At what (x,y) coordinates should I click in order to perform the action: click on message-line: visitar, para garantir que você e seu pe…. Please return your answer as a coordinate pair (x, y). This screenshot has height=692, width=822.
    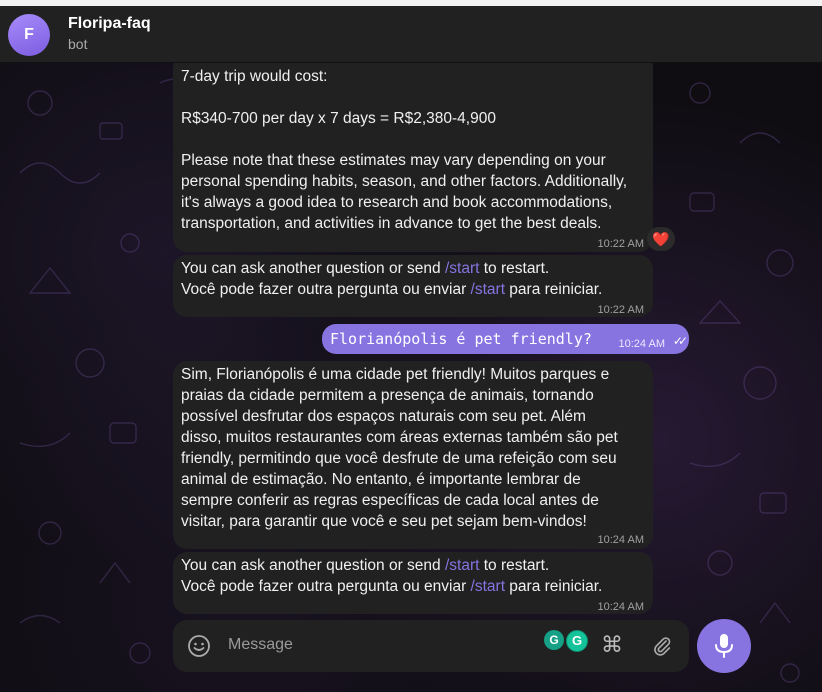
    Looking at the image, I should click on (384, 521).